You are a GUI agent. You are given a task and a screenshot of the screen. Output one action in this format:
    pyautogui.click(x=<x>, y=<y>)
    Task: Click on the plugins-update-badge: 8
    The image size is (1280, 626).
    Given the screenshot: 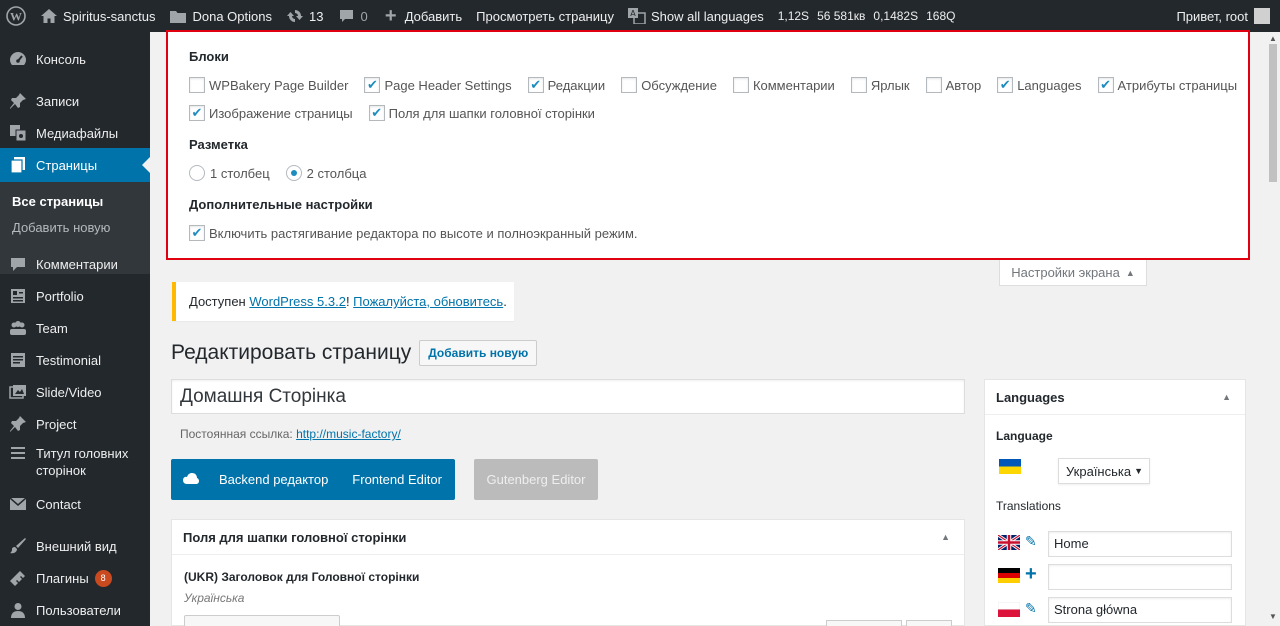 What is the action you would take?
    pyautogui.click(x=103, y=578)
    